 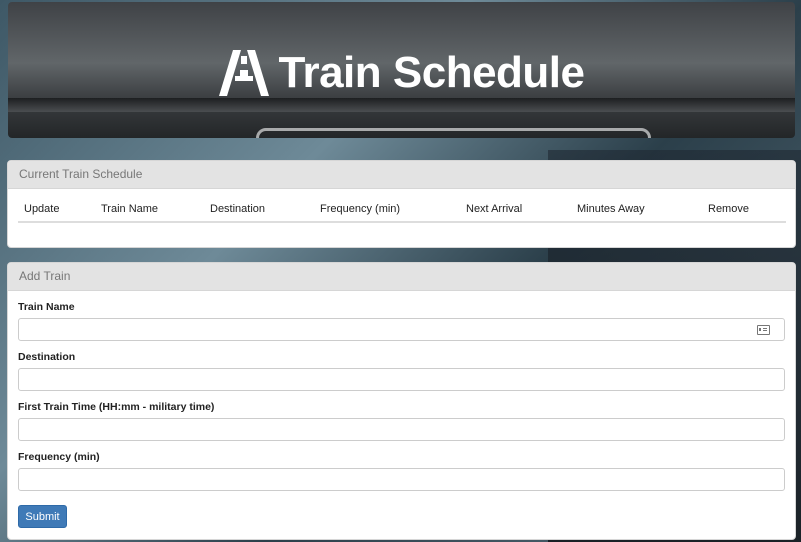 I want to click on page-title: Train Schedule, so click(x=431, y=72).